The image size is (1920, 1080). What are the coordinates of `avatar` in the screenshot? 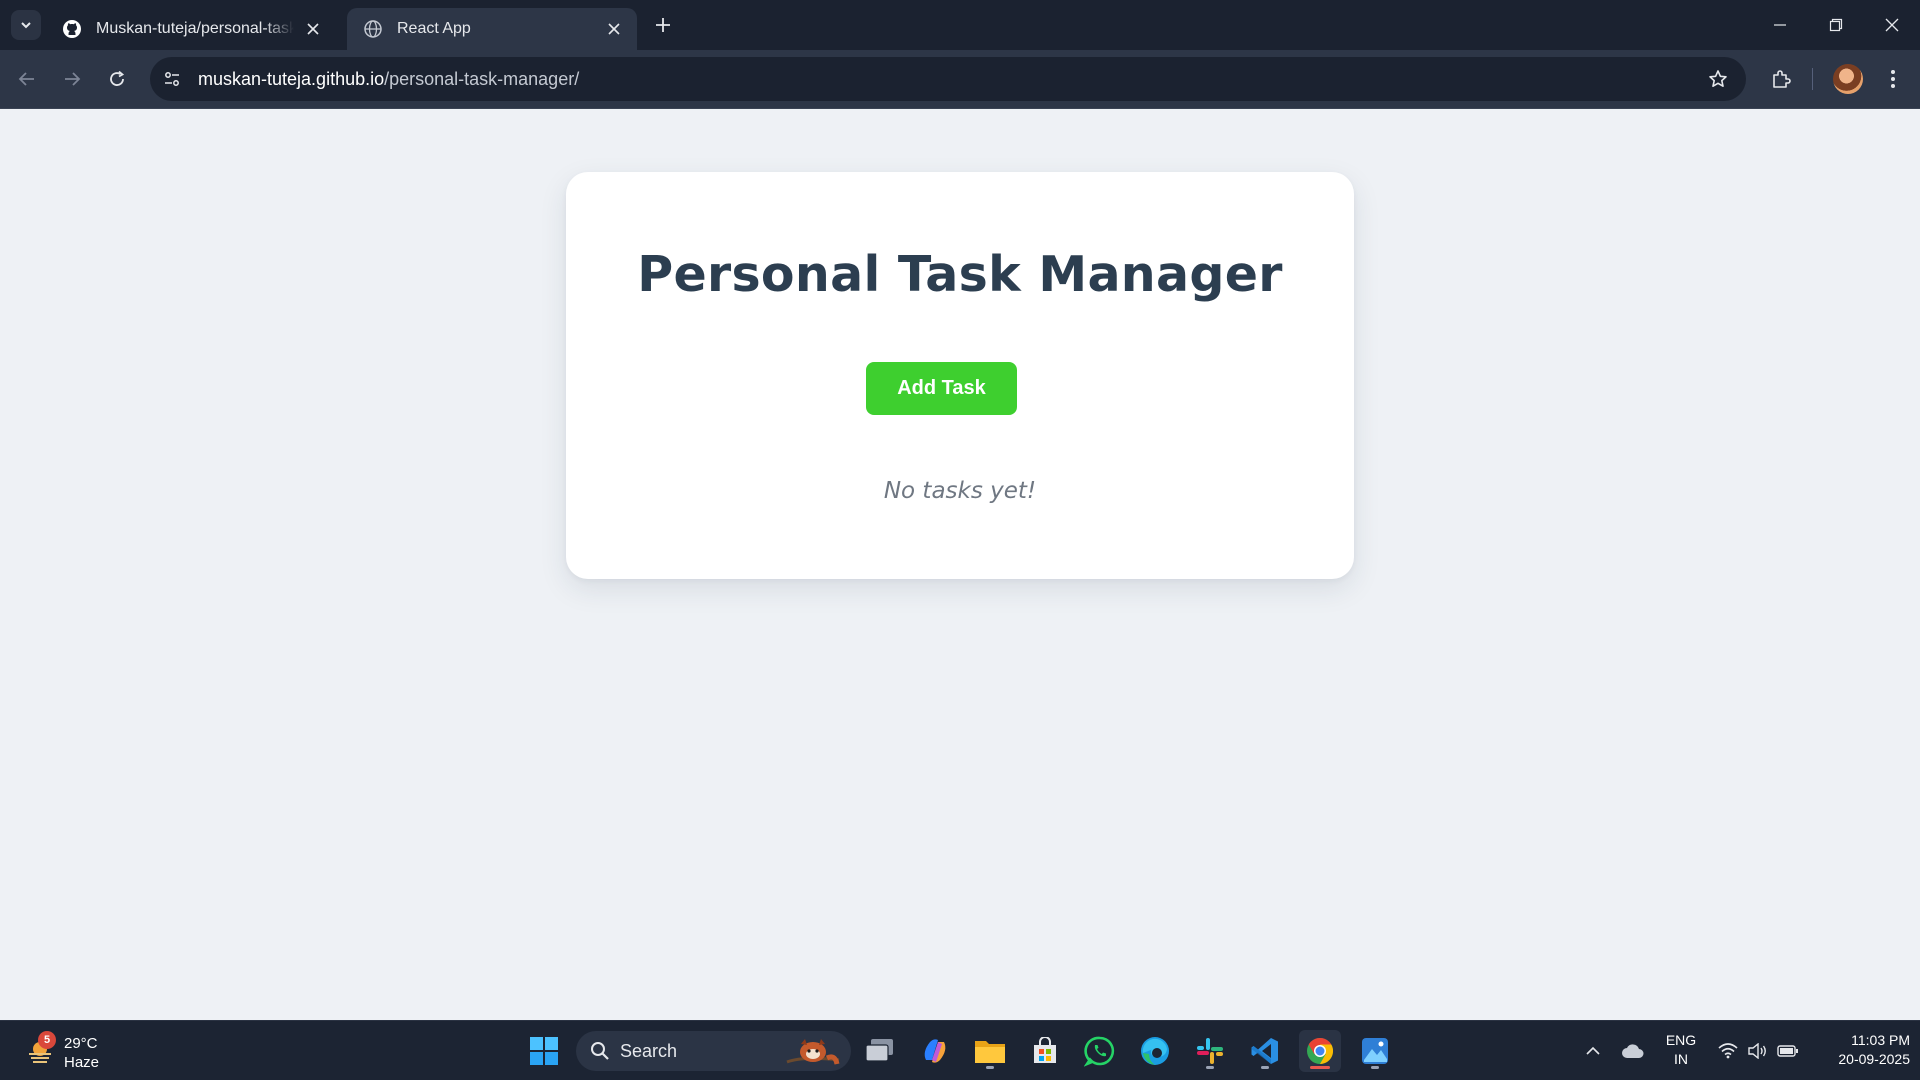 It's located at (1848, 79).